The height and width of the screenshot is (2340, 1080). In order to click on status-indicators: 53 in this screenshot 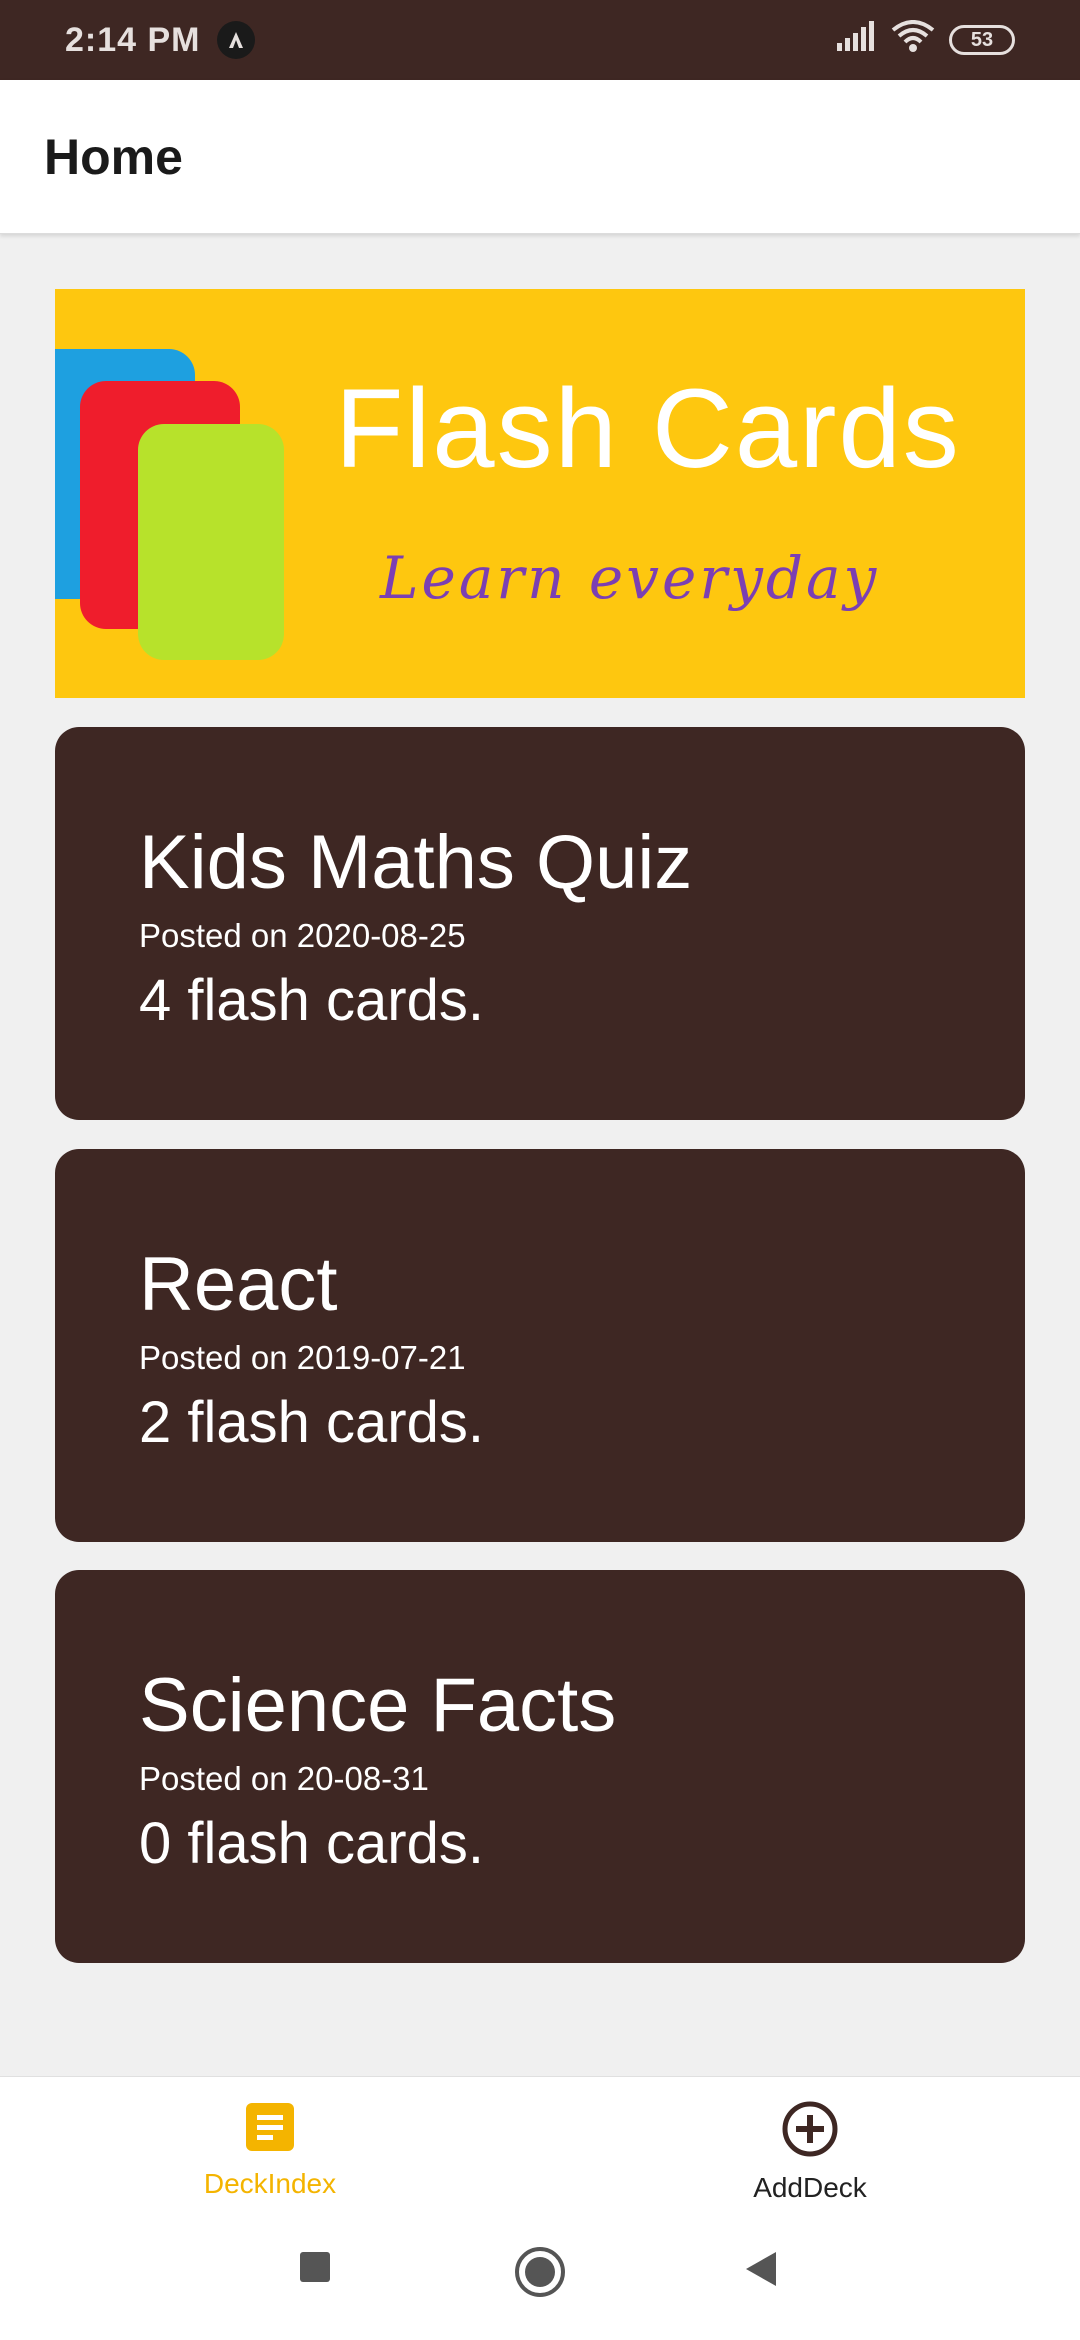, I will do `click(925, 40)`.